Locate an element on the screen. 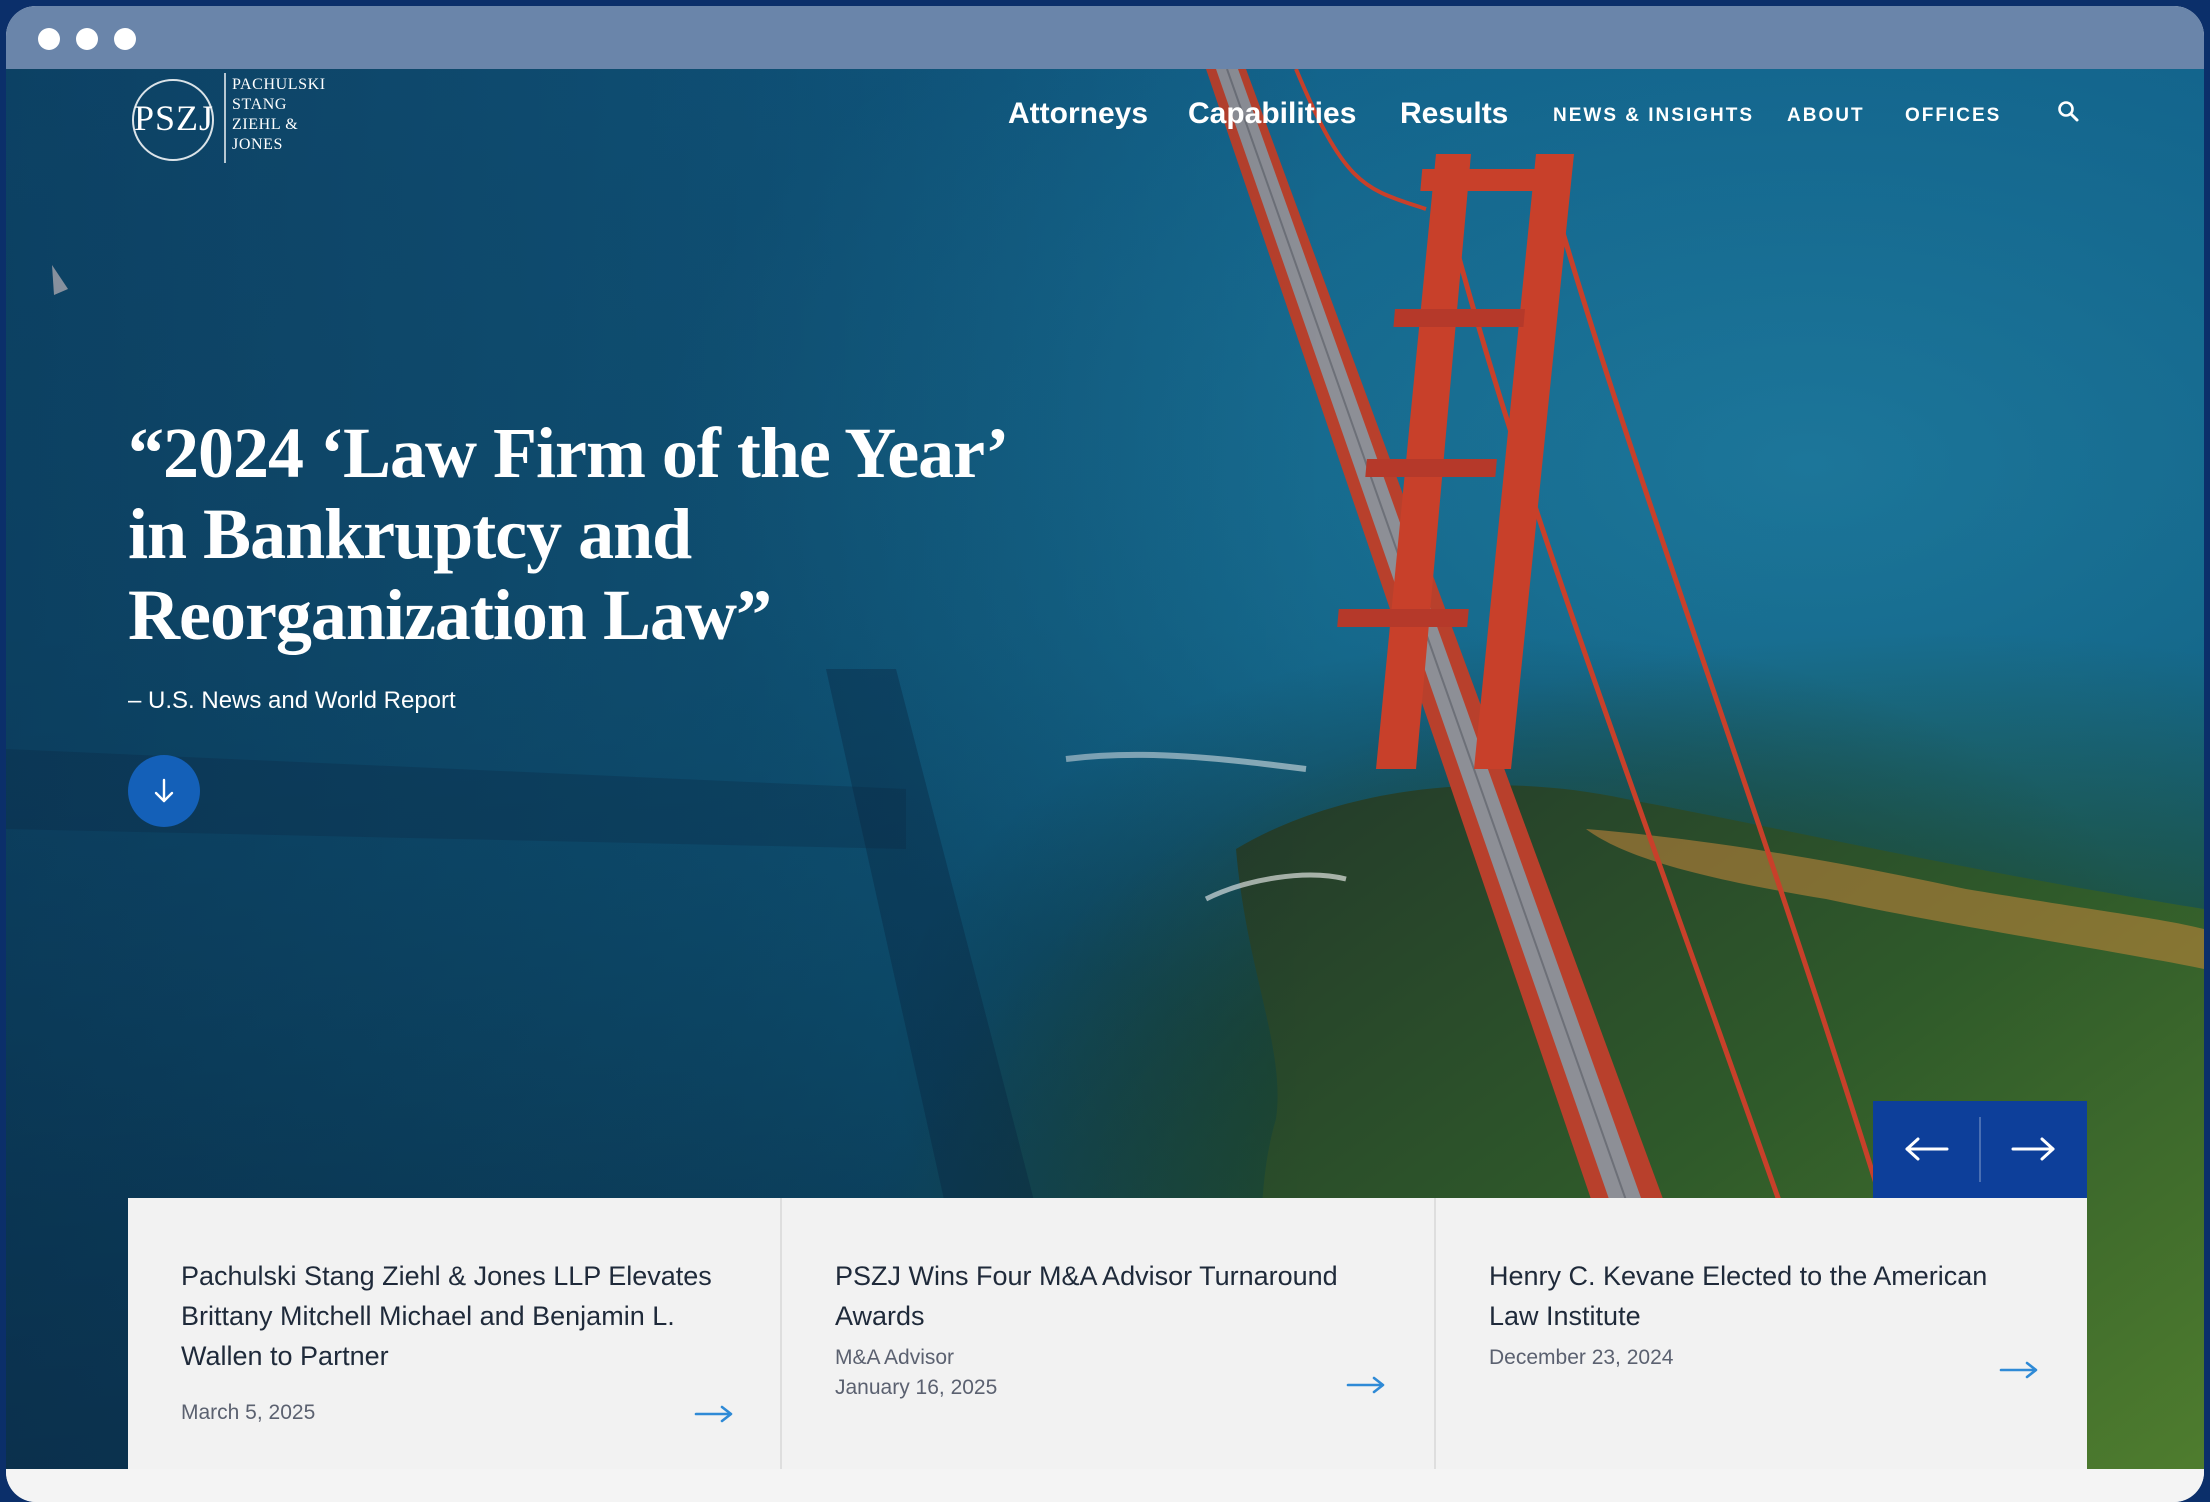 This screenshot has height=1502, width=2210. page-bottom-edge is located at coordinates (1105, 1485).